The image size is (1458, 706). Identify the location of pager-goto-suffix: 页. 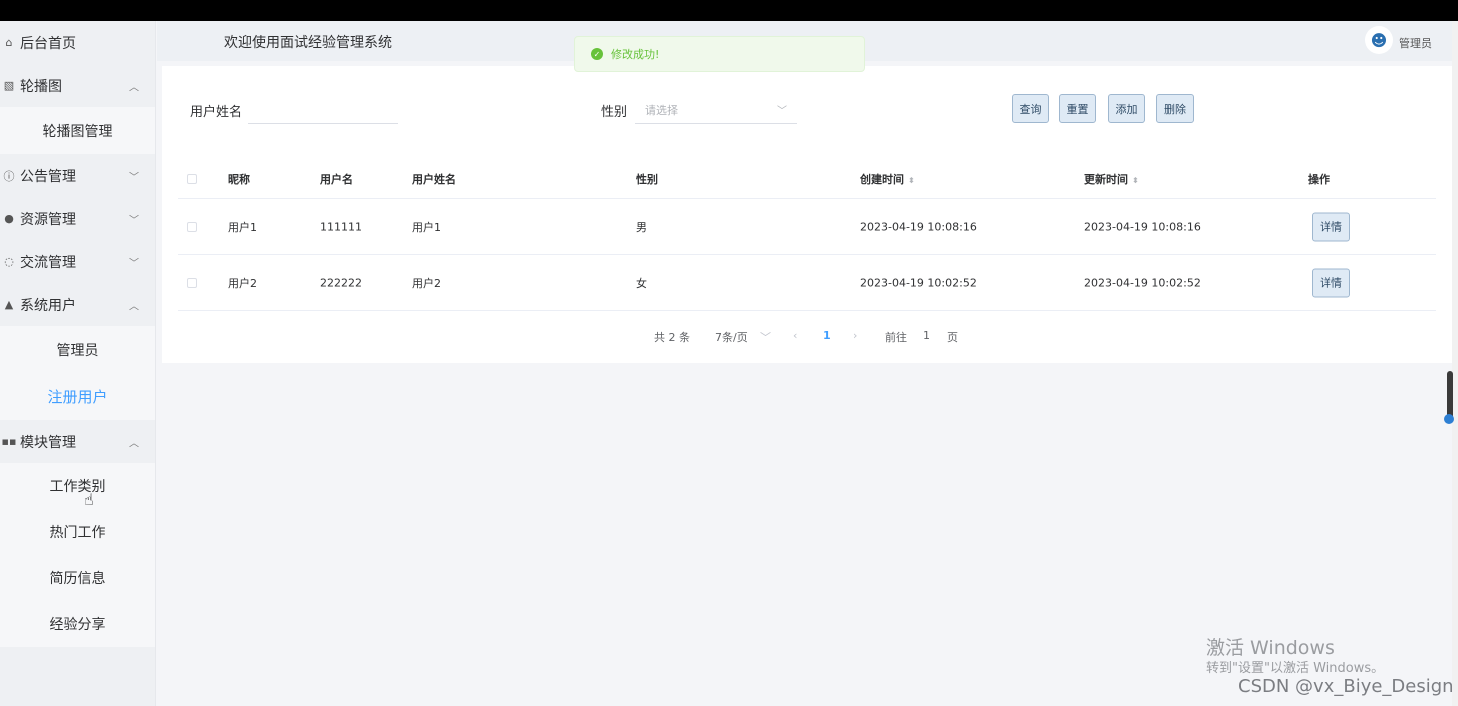
(952, 337).